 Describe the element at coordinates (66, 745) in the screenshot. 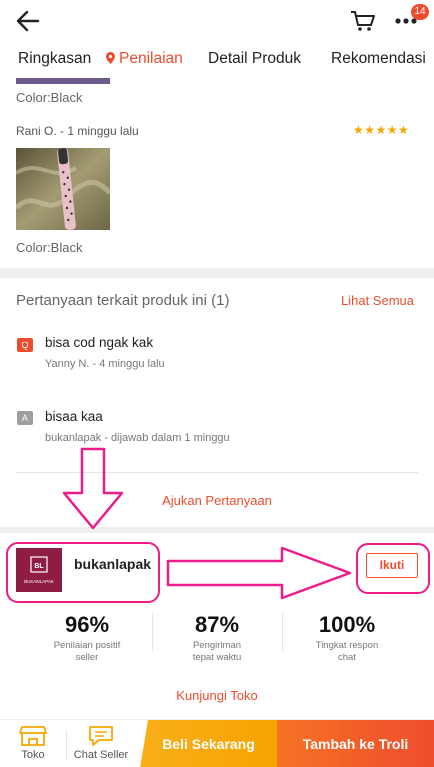

I see `bar-divider` at that location.